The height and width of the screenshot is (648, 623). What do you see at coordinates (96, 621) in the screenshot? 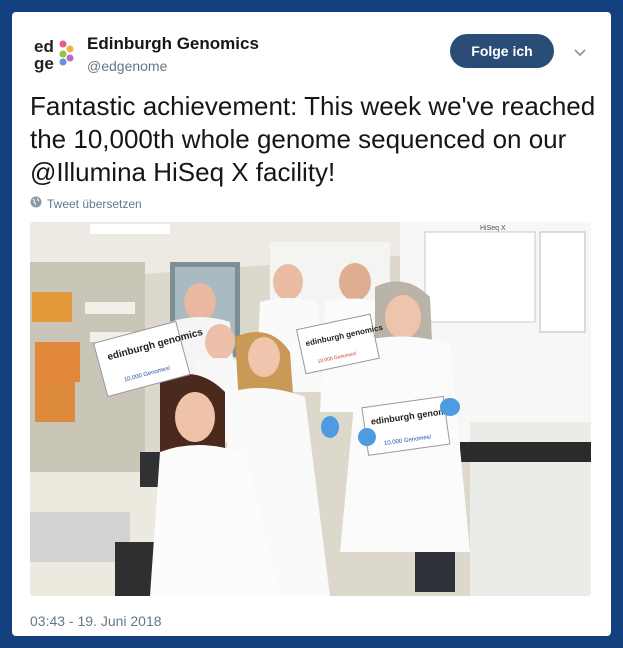
I see `tweet-timestamp: 03:43 - 19. Juni 2018` at bounding box center [96, 621].